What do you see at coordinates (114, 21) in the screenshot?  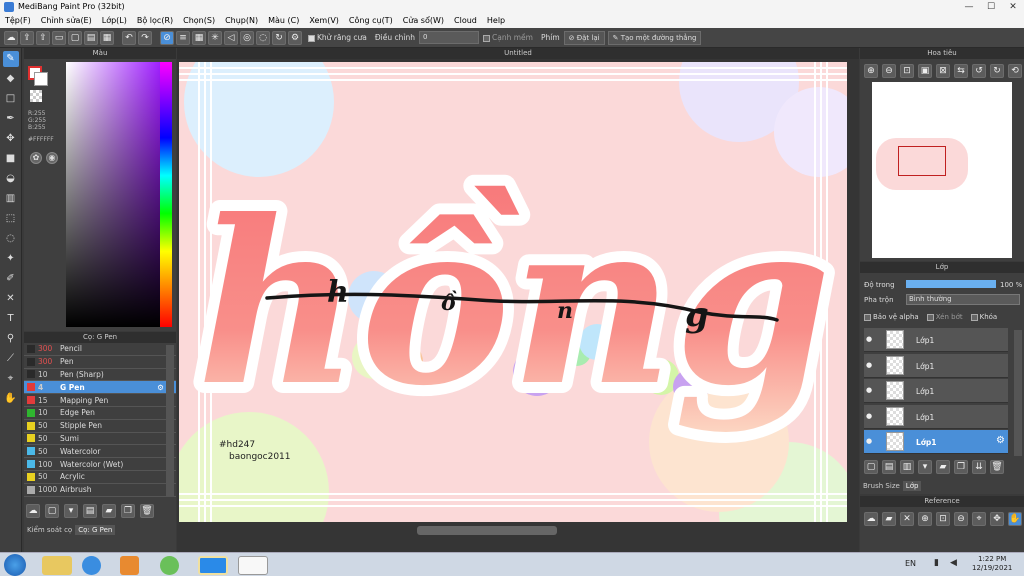 I see `menu-layer: Lớp(L)` at bounding box center [114, 21].